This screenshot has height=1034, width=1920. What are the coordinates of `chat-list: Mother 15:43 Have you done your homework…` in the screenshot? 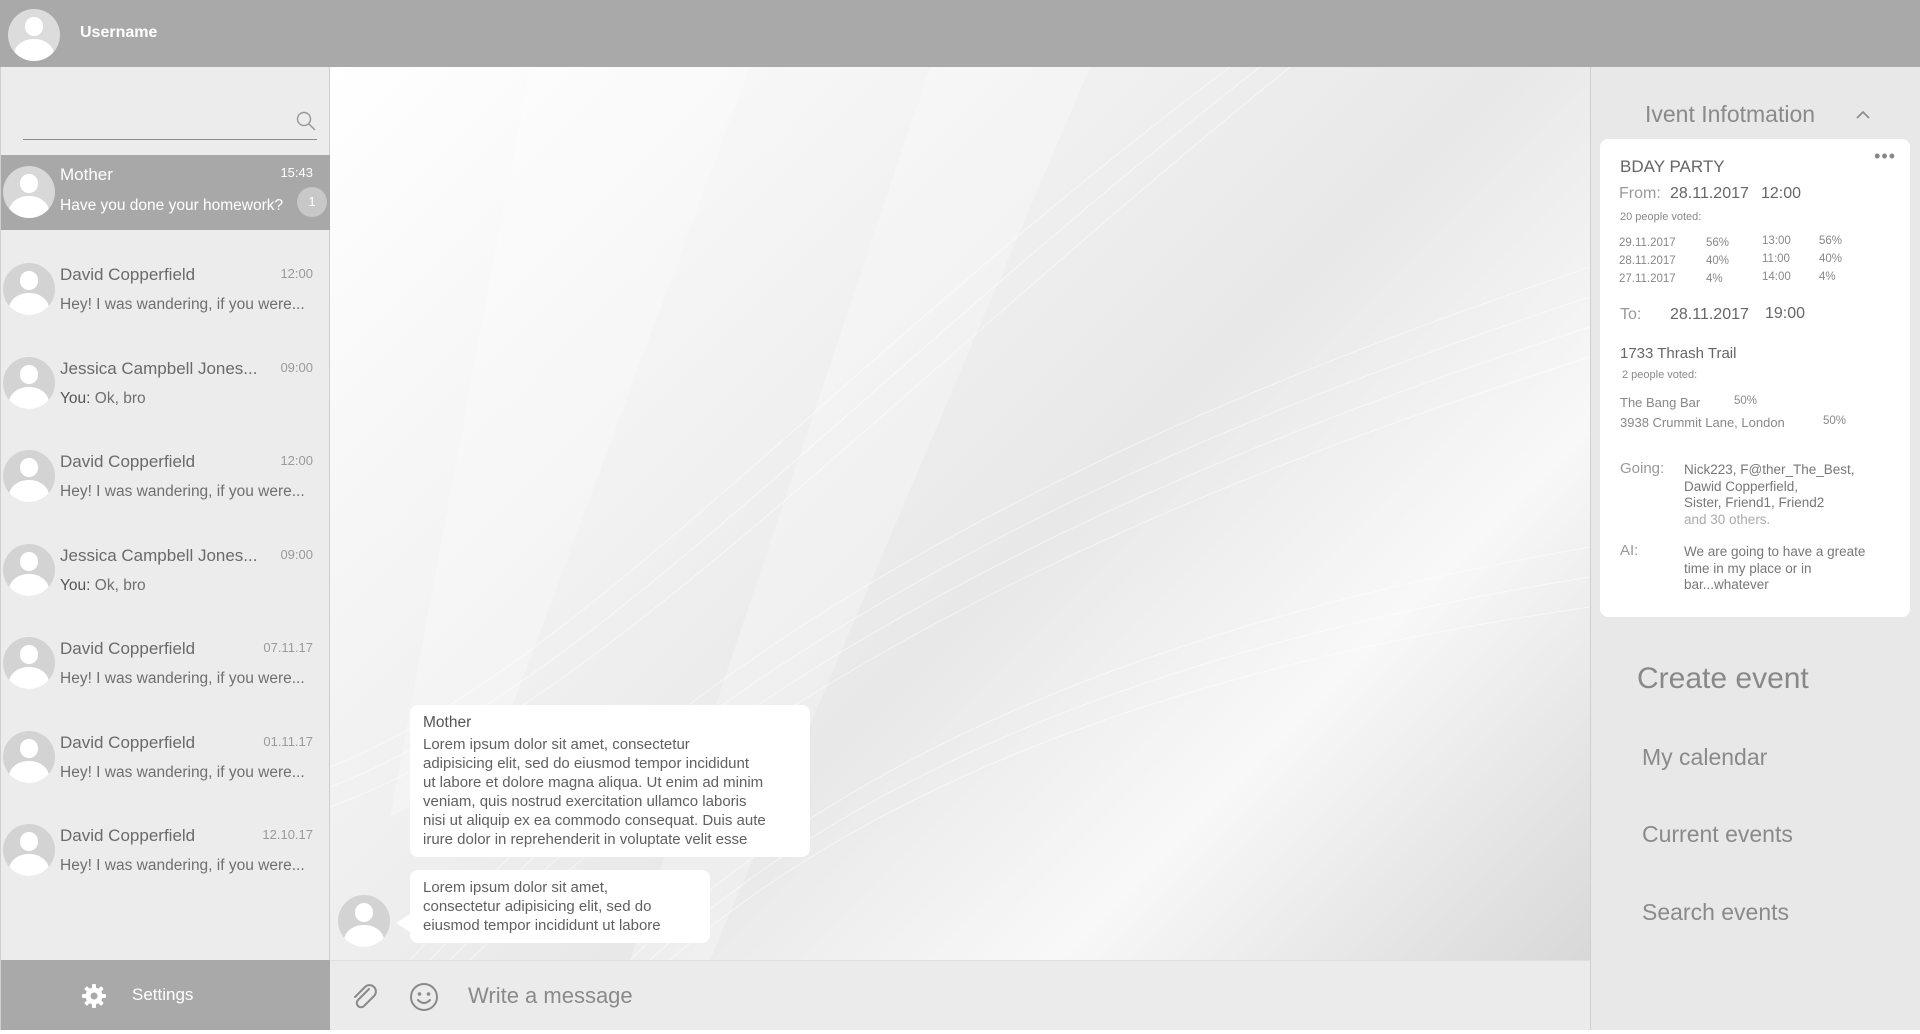 It's located at (166, 529).